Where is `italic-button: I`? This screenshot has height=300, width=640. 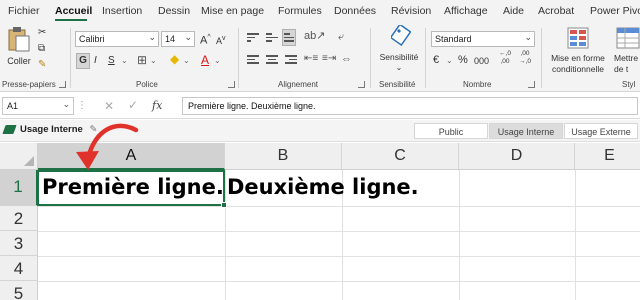 italic-button: I is located at coordinates (95, 61).